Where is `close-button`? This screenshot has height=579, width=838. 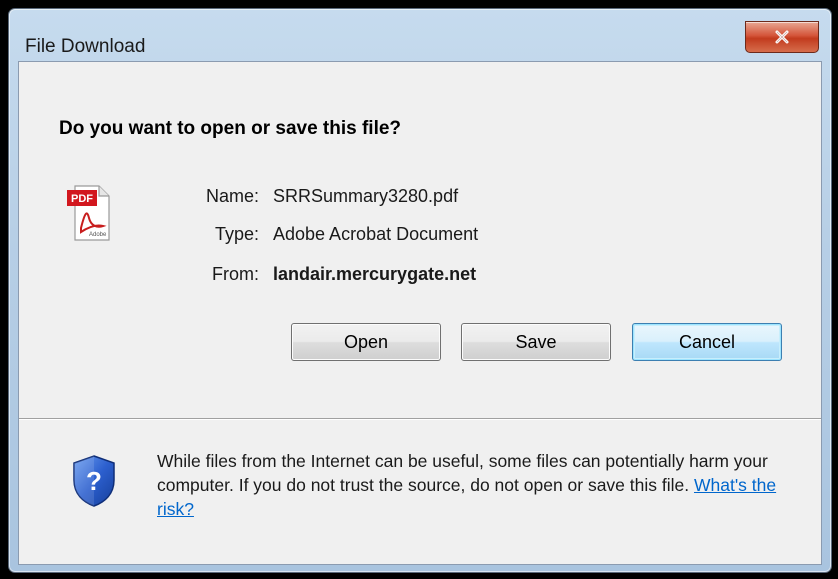 close-button is located at coordinates (782, 37).